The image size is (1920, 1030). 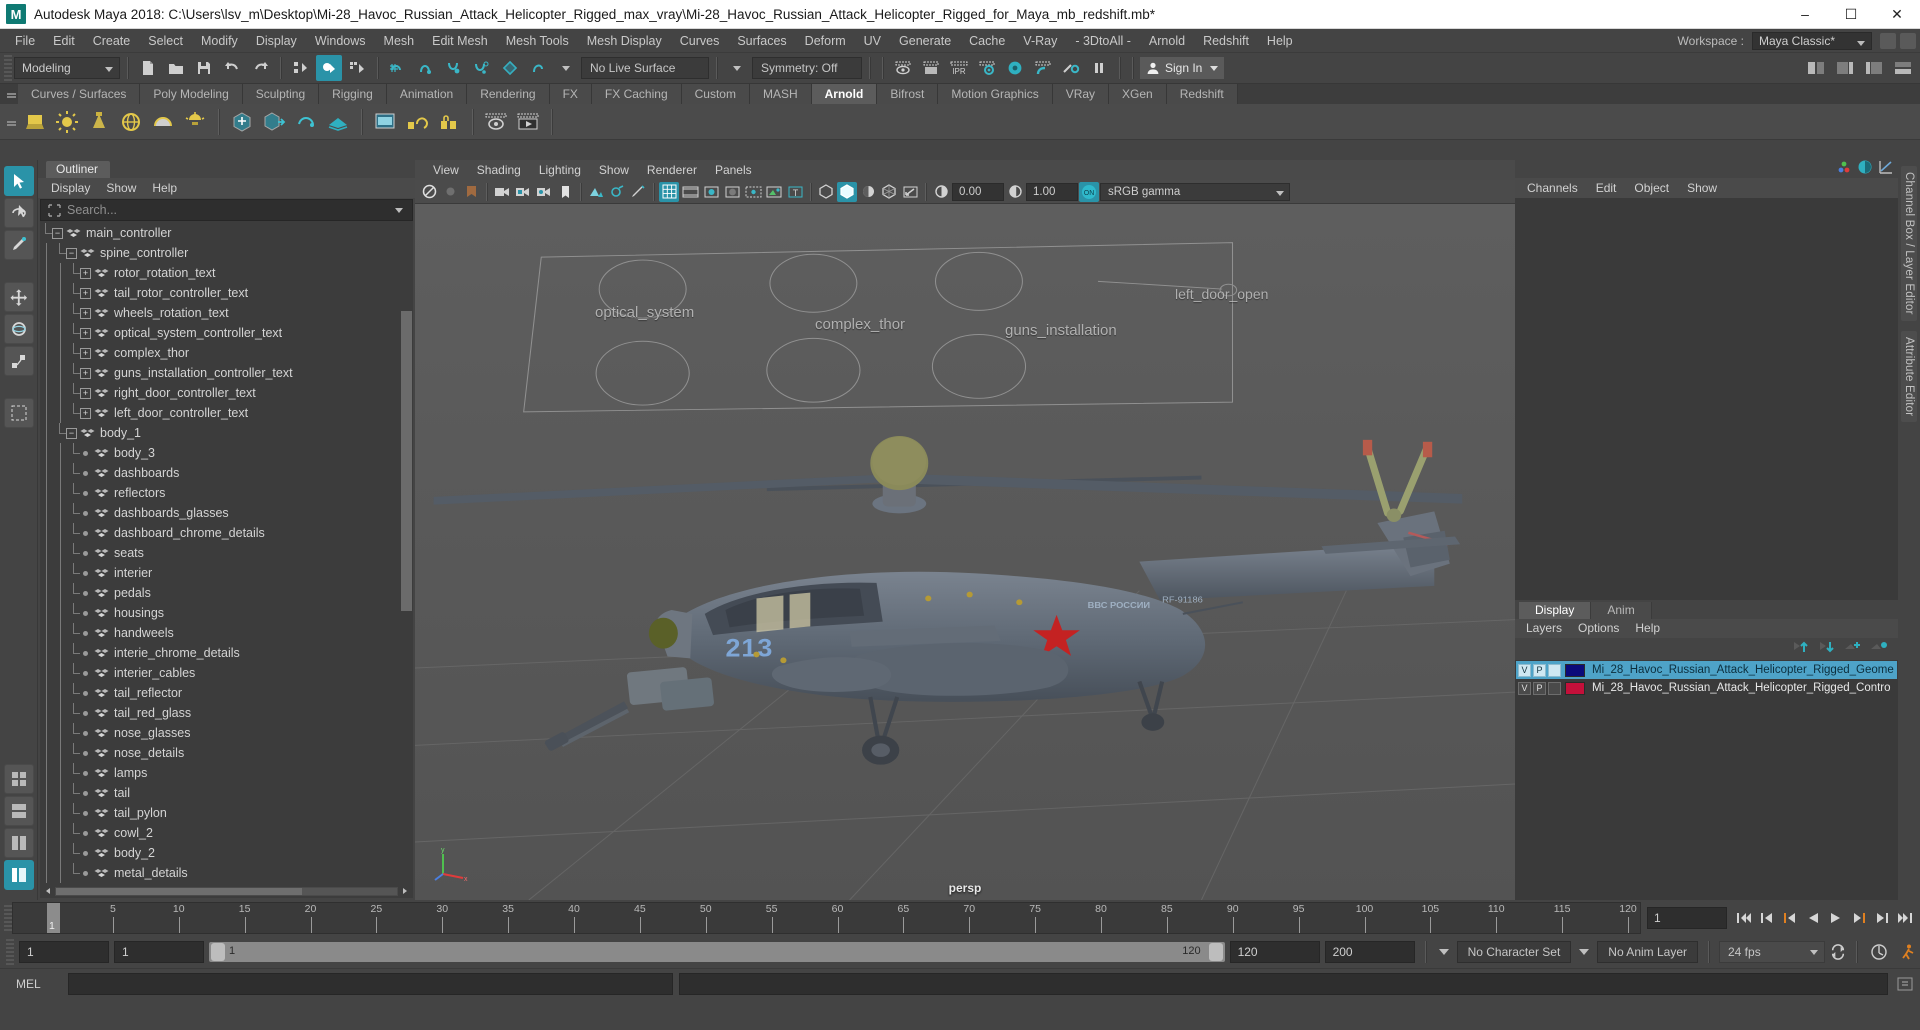 What do you see at coordinates (406, 461) in the screenshot?
I see `outliner-scroll-thumb` at bounding box center [406, 461].